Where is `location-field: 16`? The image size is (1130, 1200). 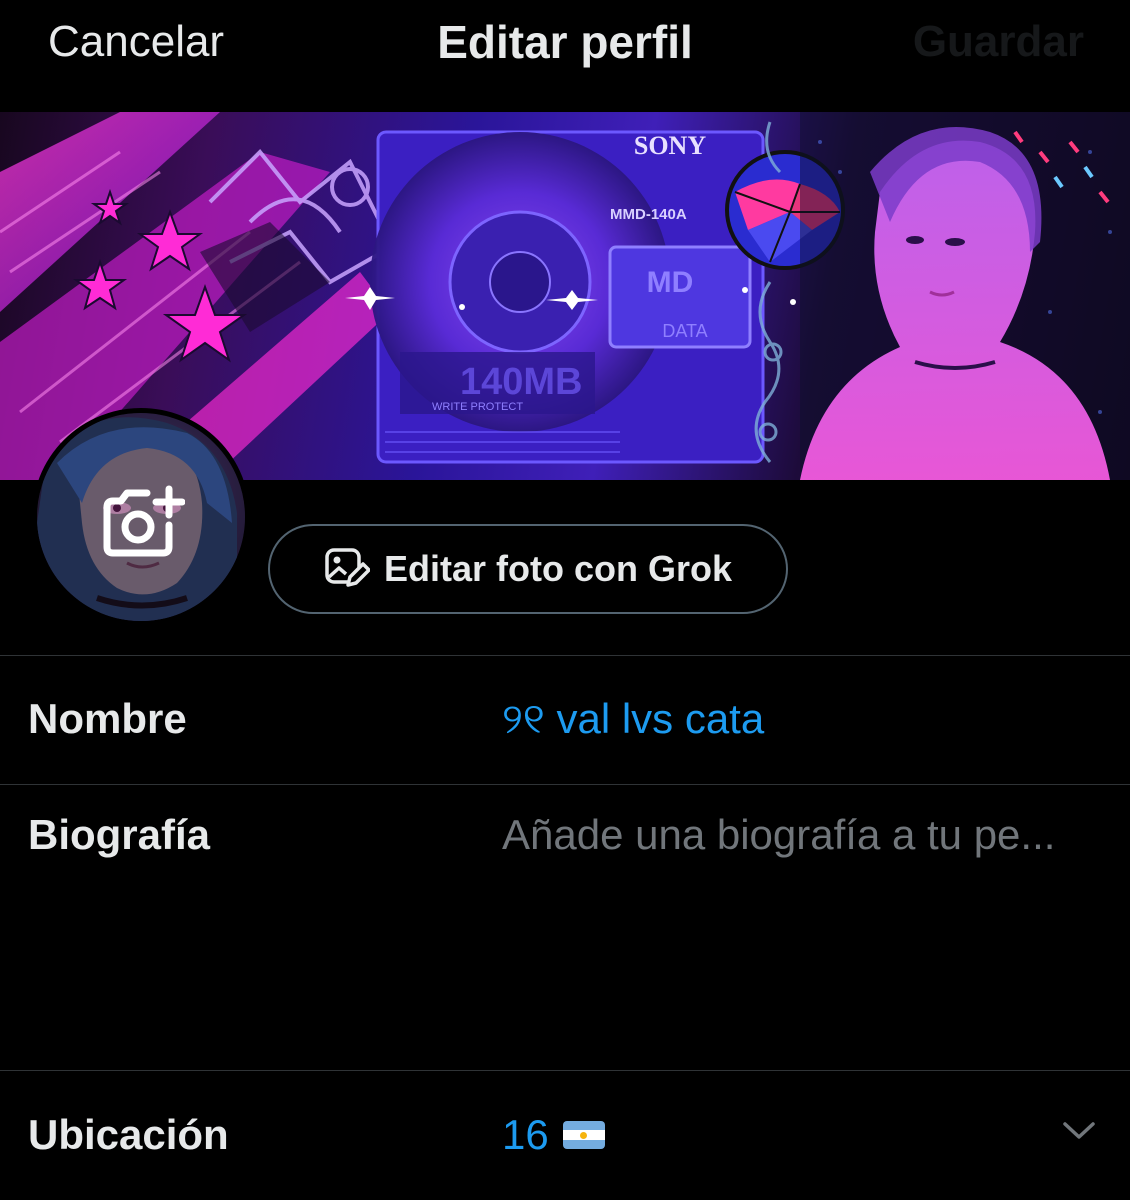 location-field: 16 is located at coordinates (553, 1135).